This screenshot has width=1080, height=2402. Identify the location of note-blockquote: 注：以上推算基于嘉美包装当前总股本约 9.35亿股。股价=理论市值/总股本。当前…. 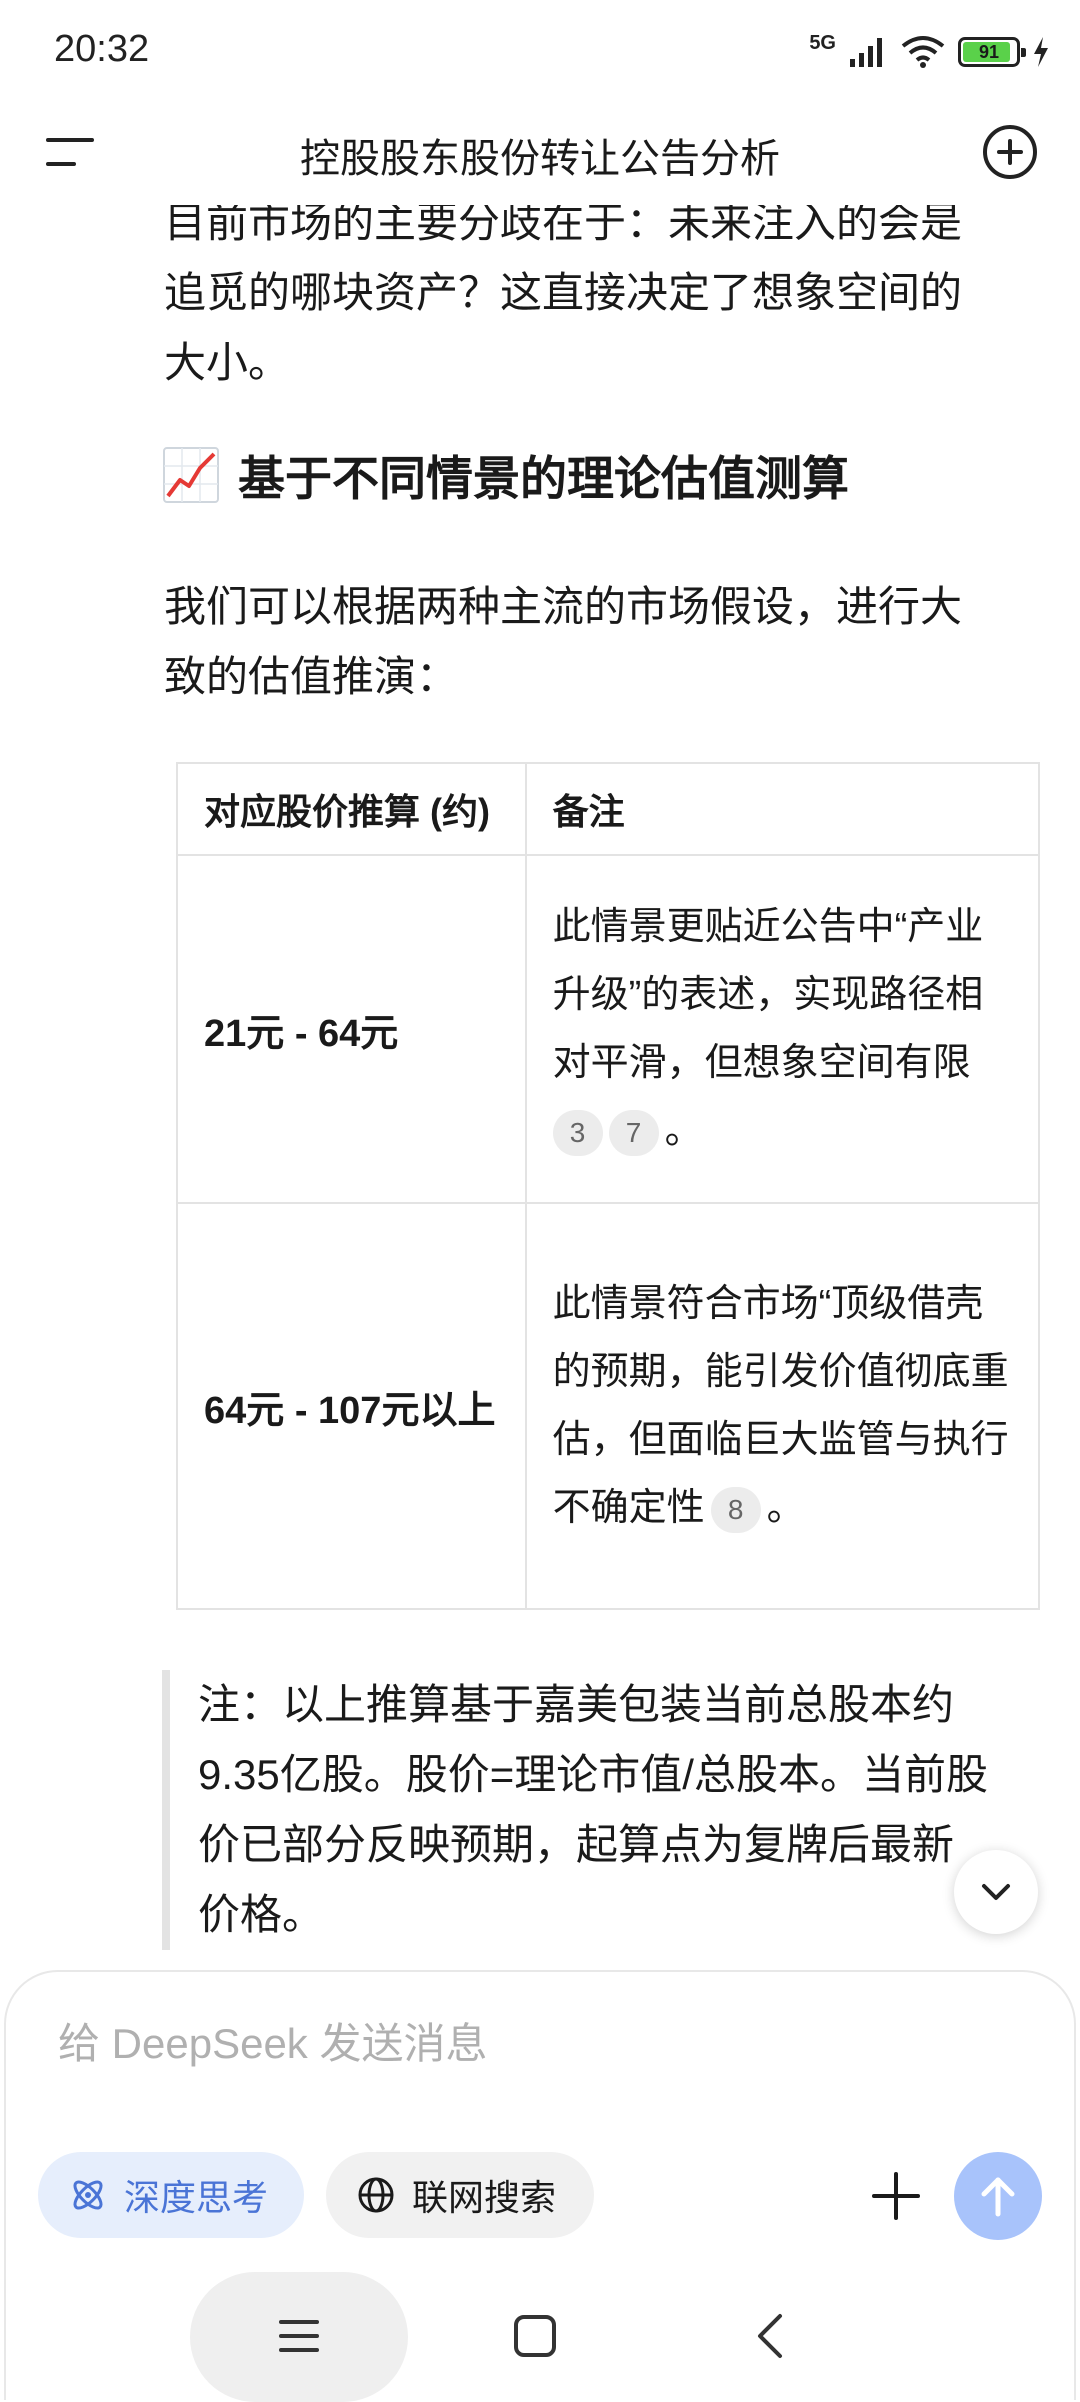
(601, 1810).